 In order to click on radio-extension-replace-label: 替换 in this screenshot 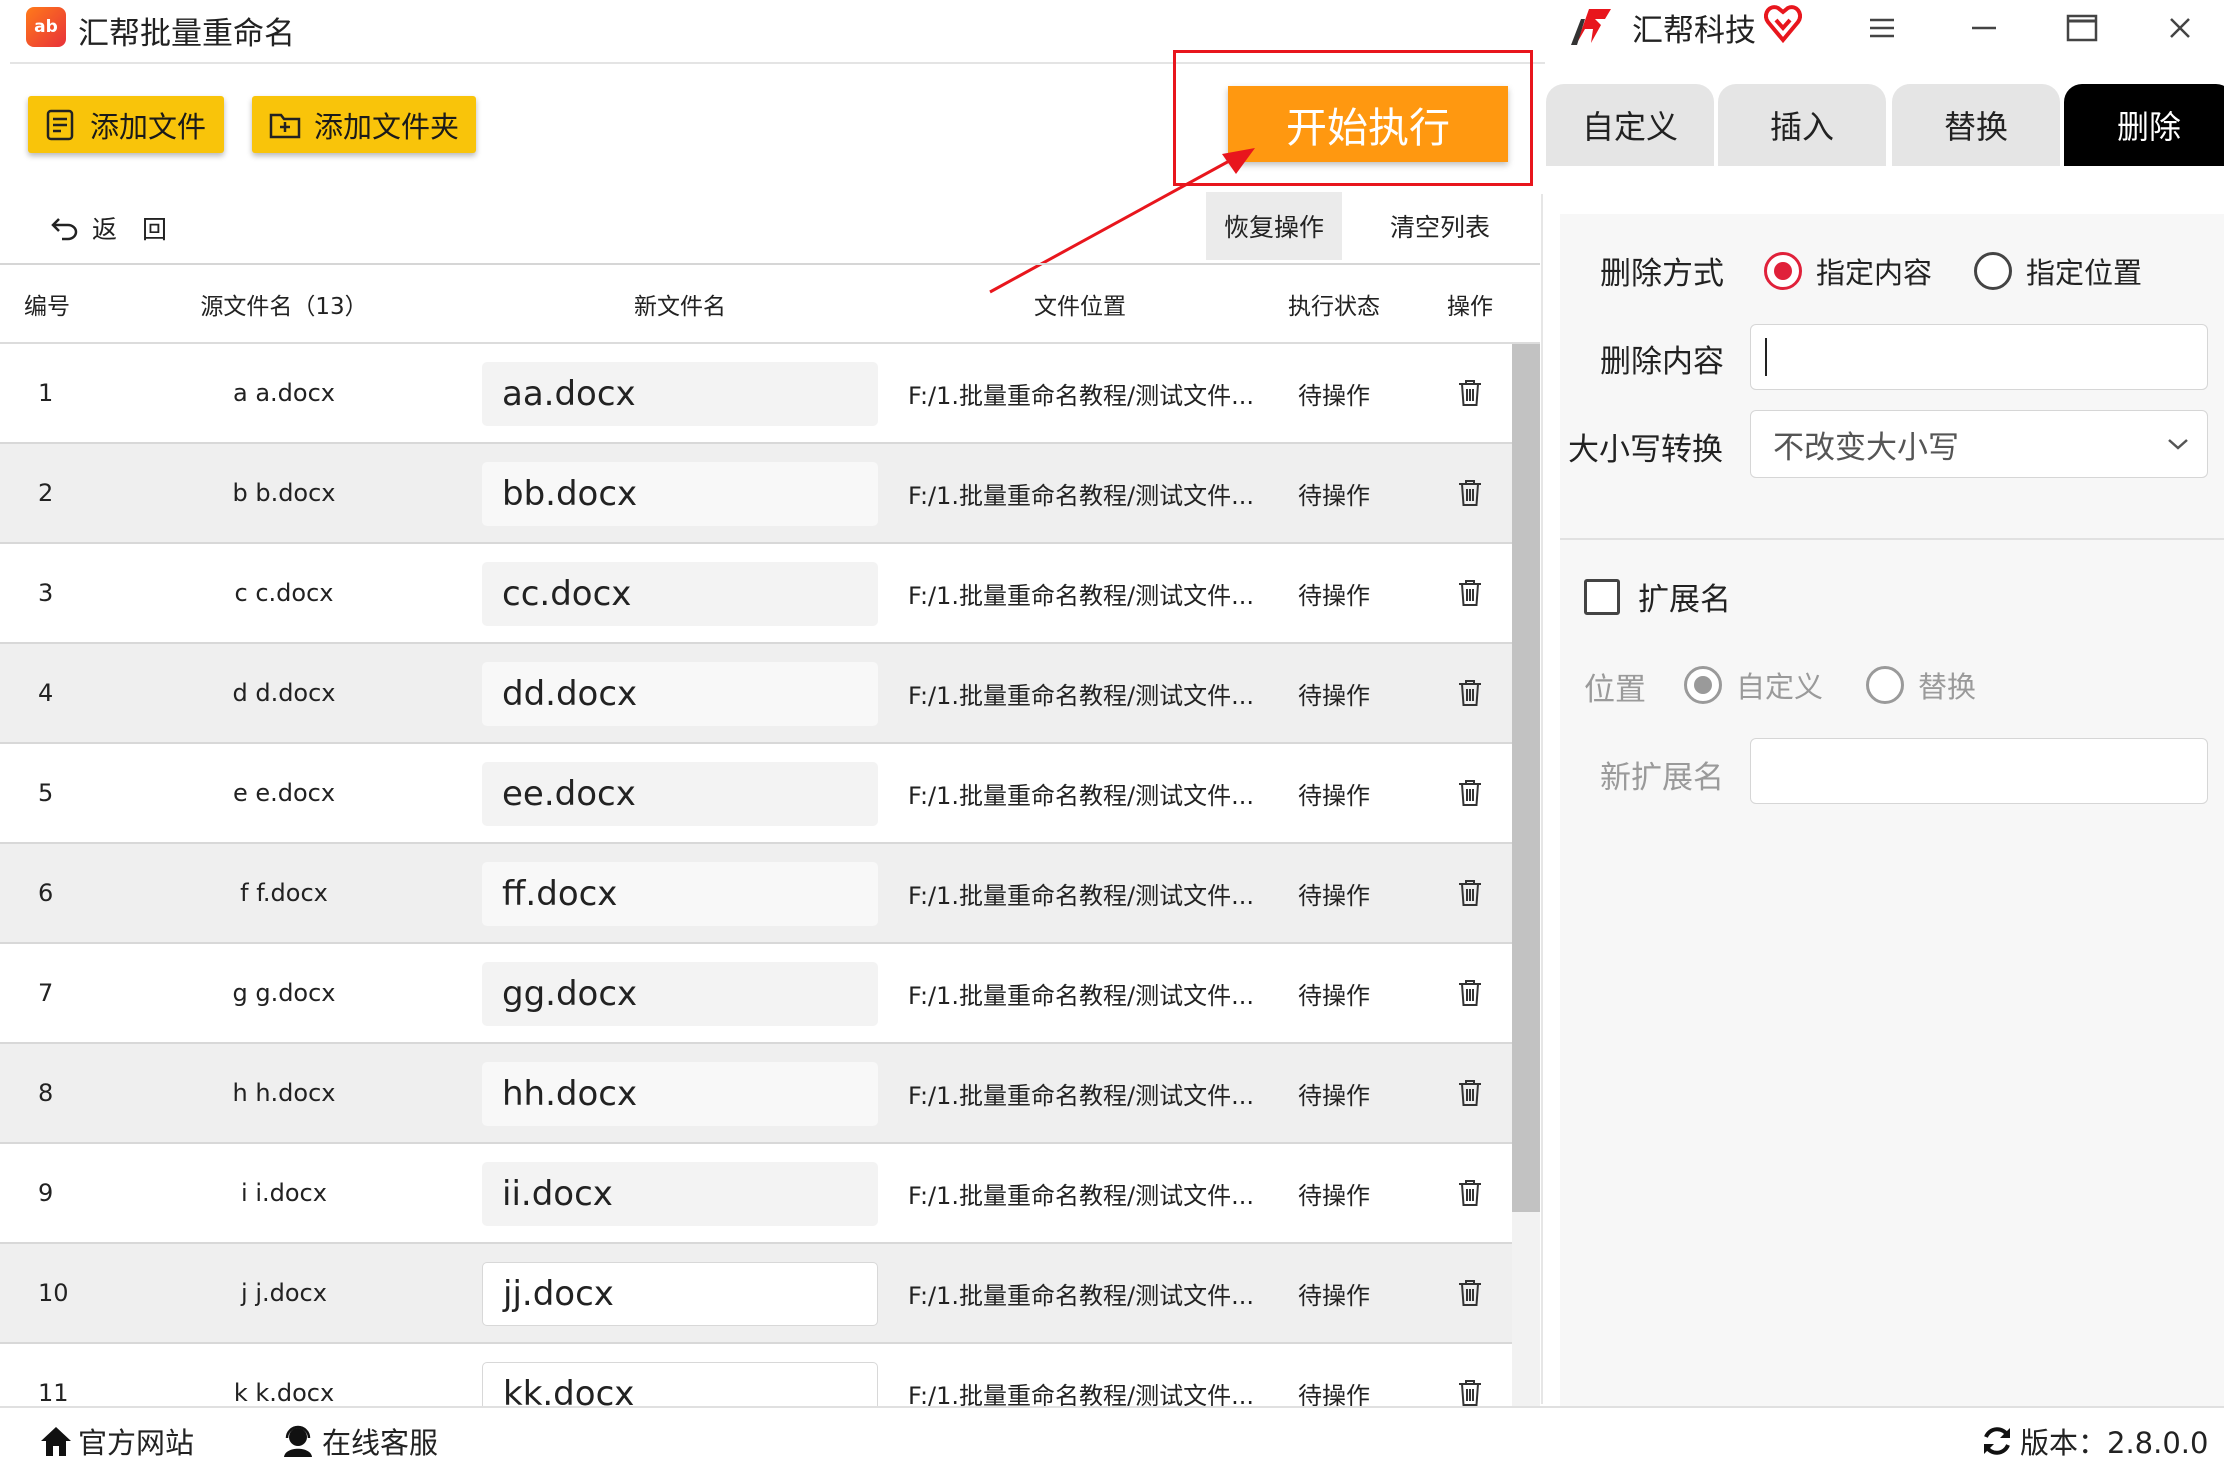, I will do `click(1947, 687)`.